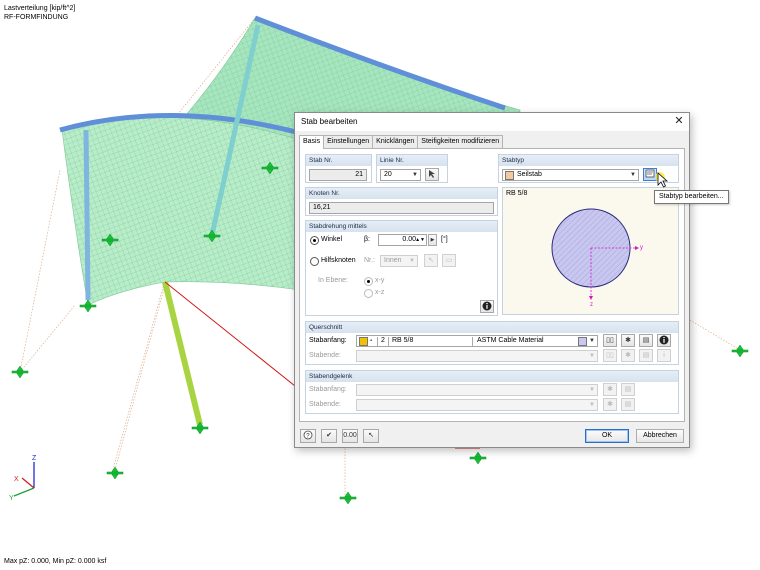  What do you see at coordinates (432, 240) in the screenshot?
I see `beta-arrow-button: ▶` at bounding box center [432, 240].